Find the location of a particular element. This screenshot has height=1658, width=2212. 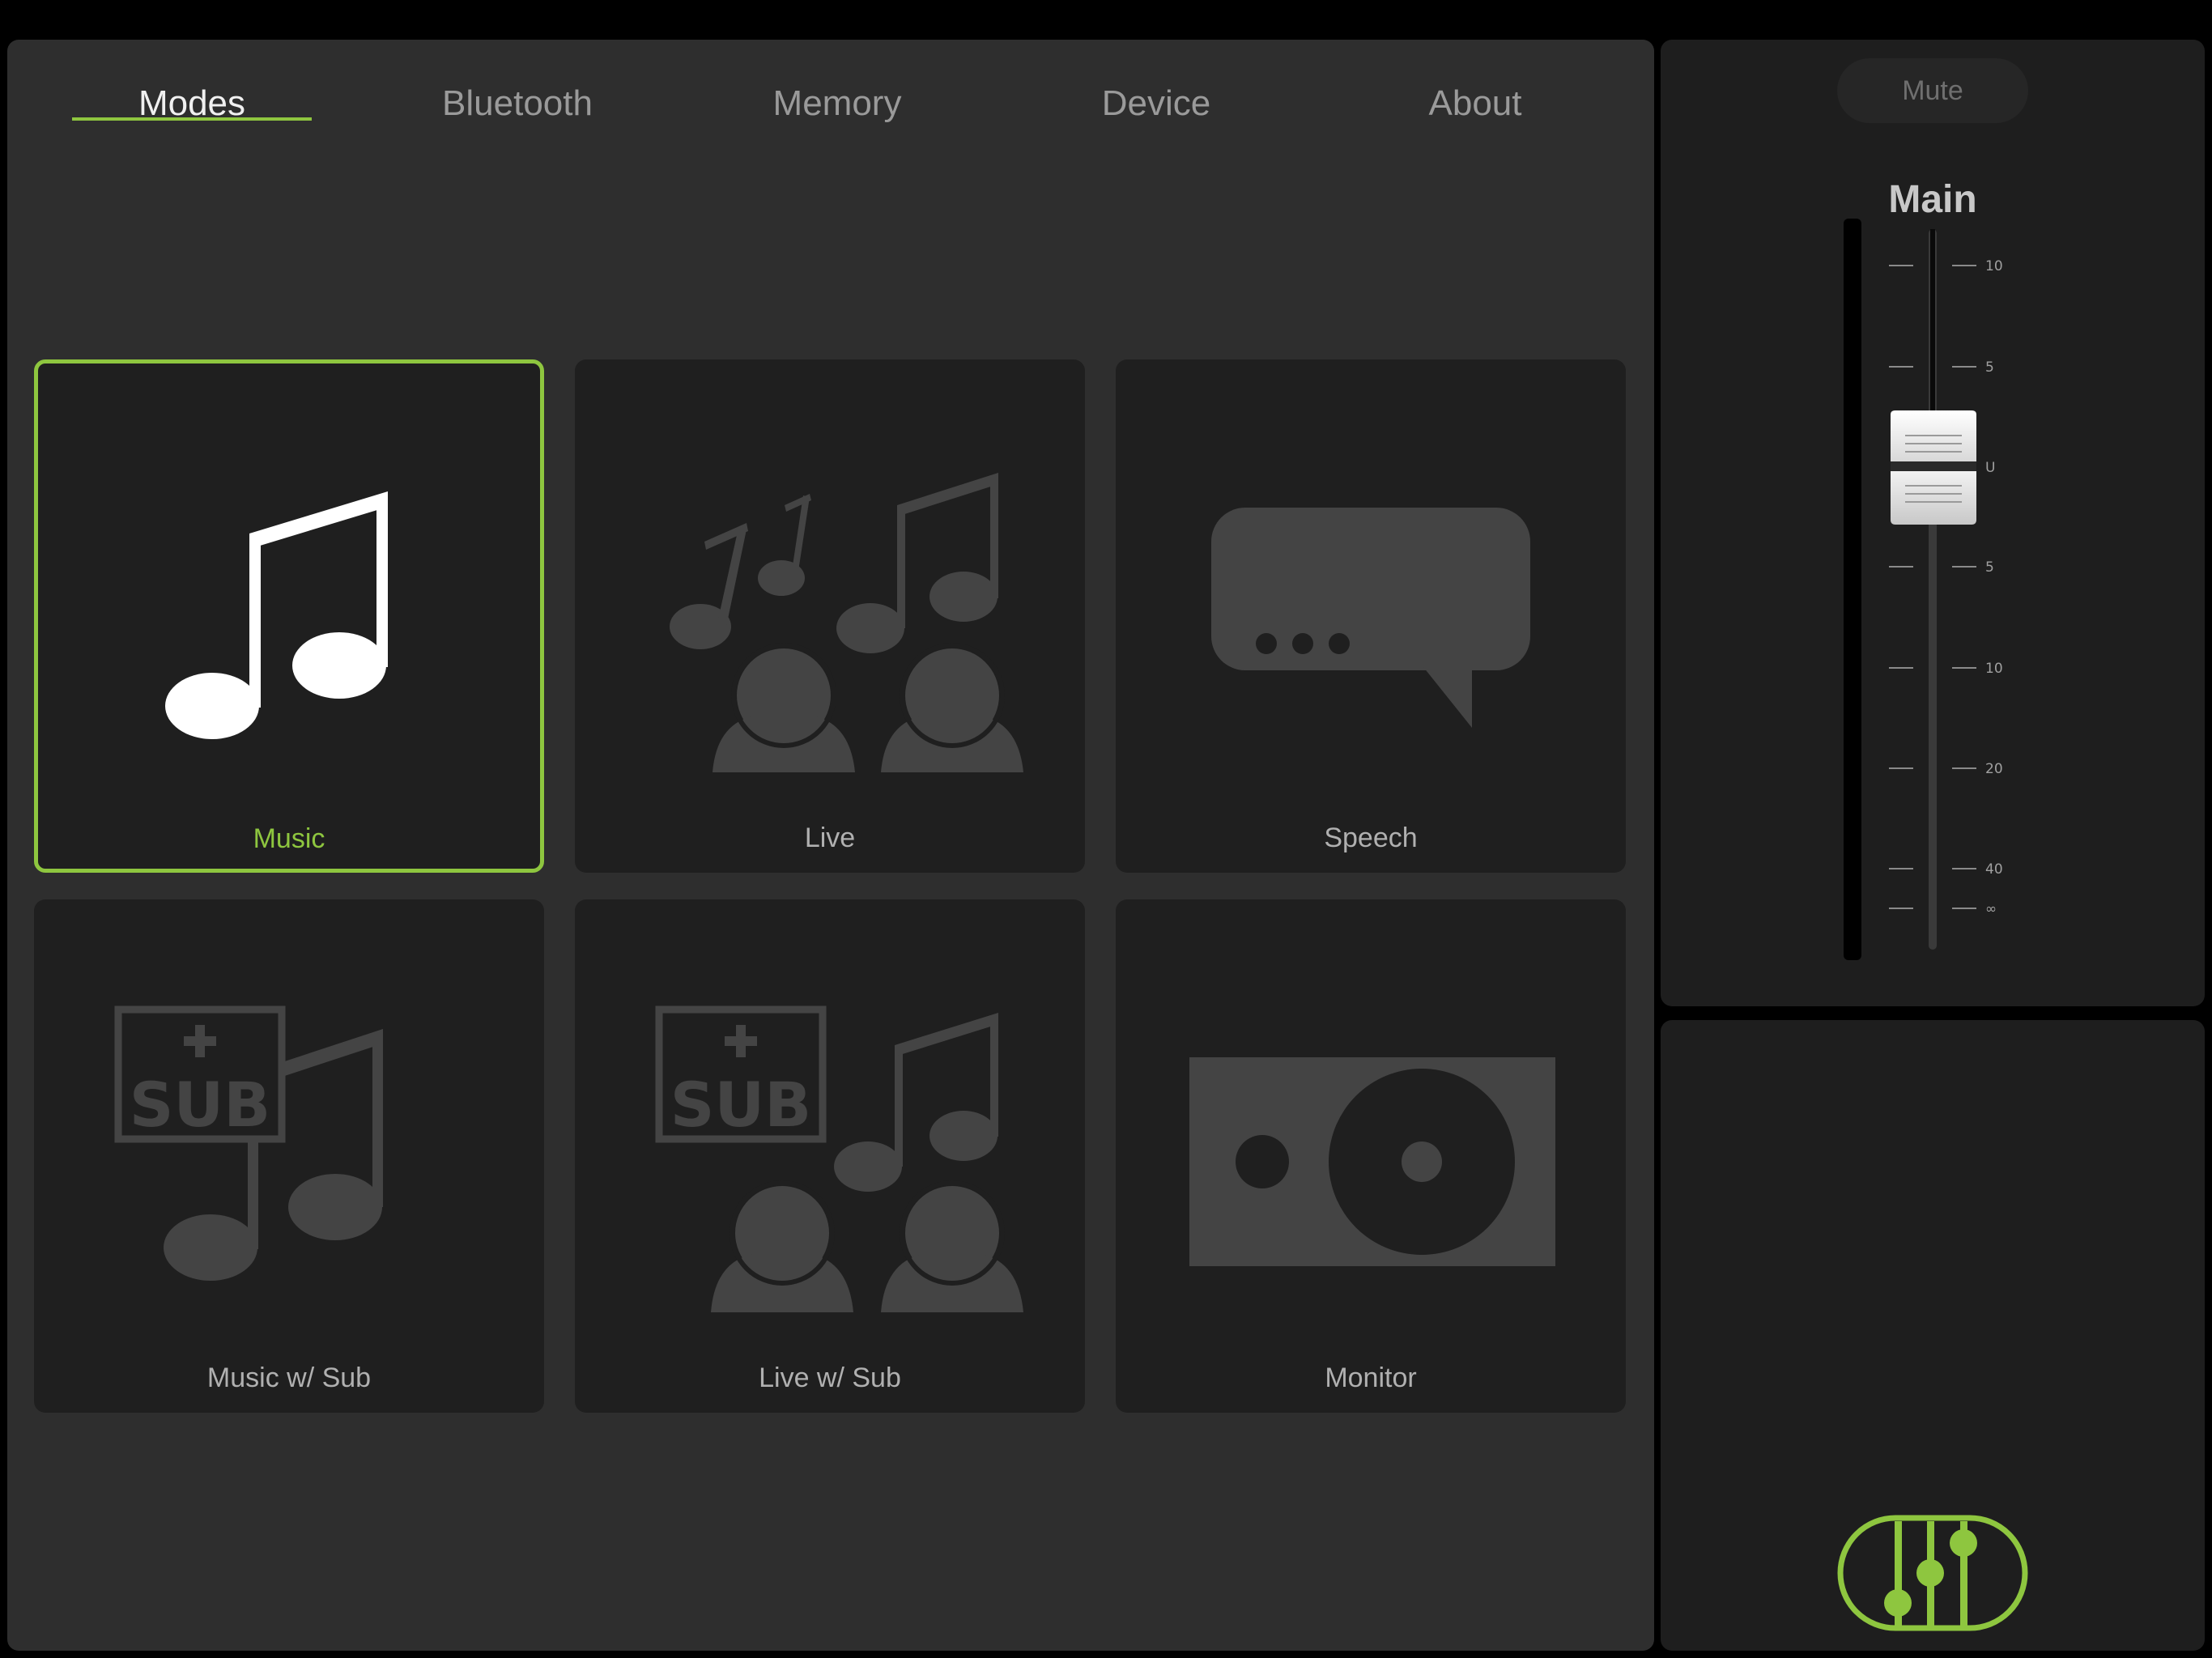

live-sub-icon: SUB is located at coordinates (839, 1158).